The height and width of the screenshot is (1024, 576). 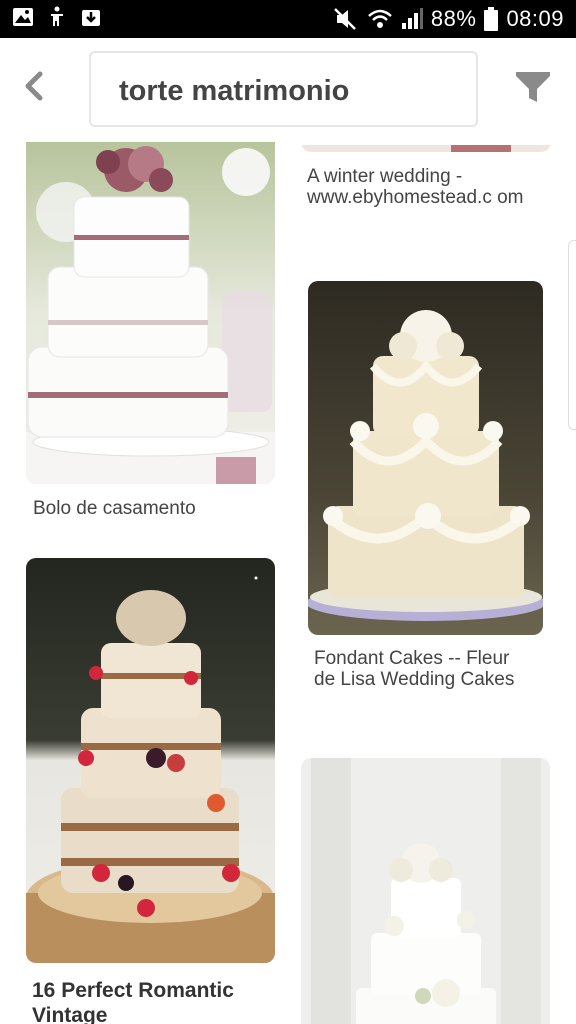 What do you see at coordinates (57, 16) in the screenshot?
I see `accessibility-icon` at bounding box center [57, 16].